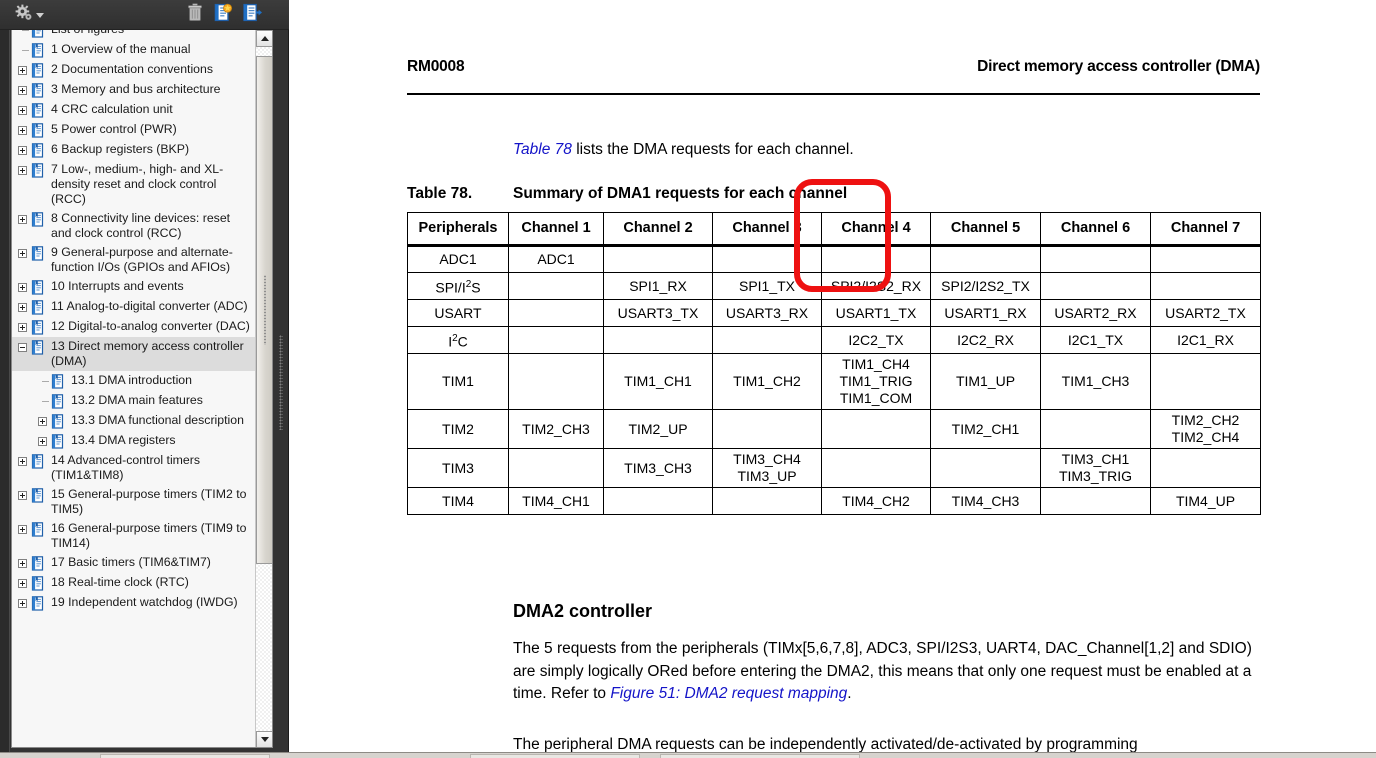 This screenshot has width=1376, height=758. Describe the element at coordinates (264, 38) in the screenshot. I see `scroll-up-button` at that location.